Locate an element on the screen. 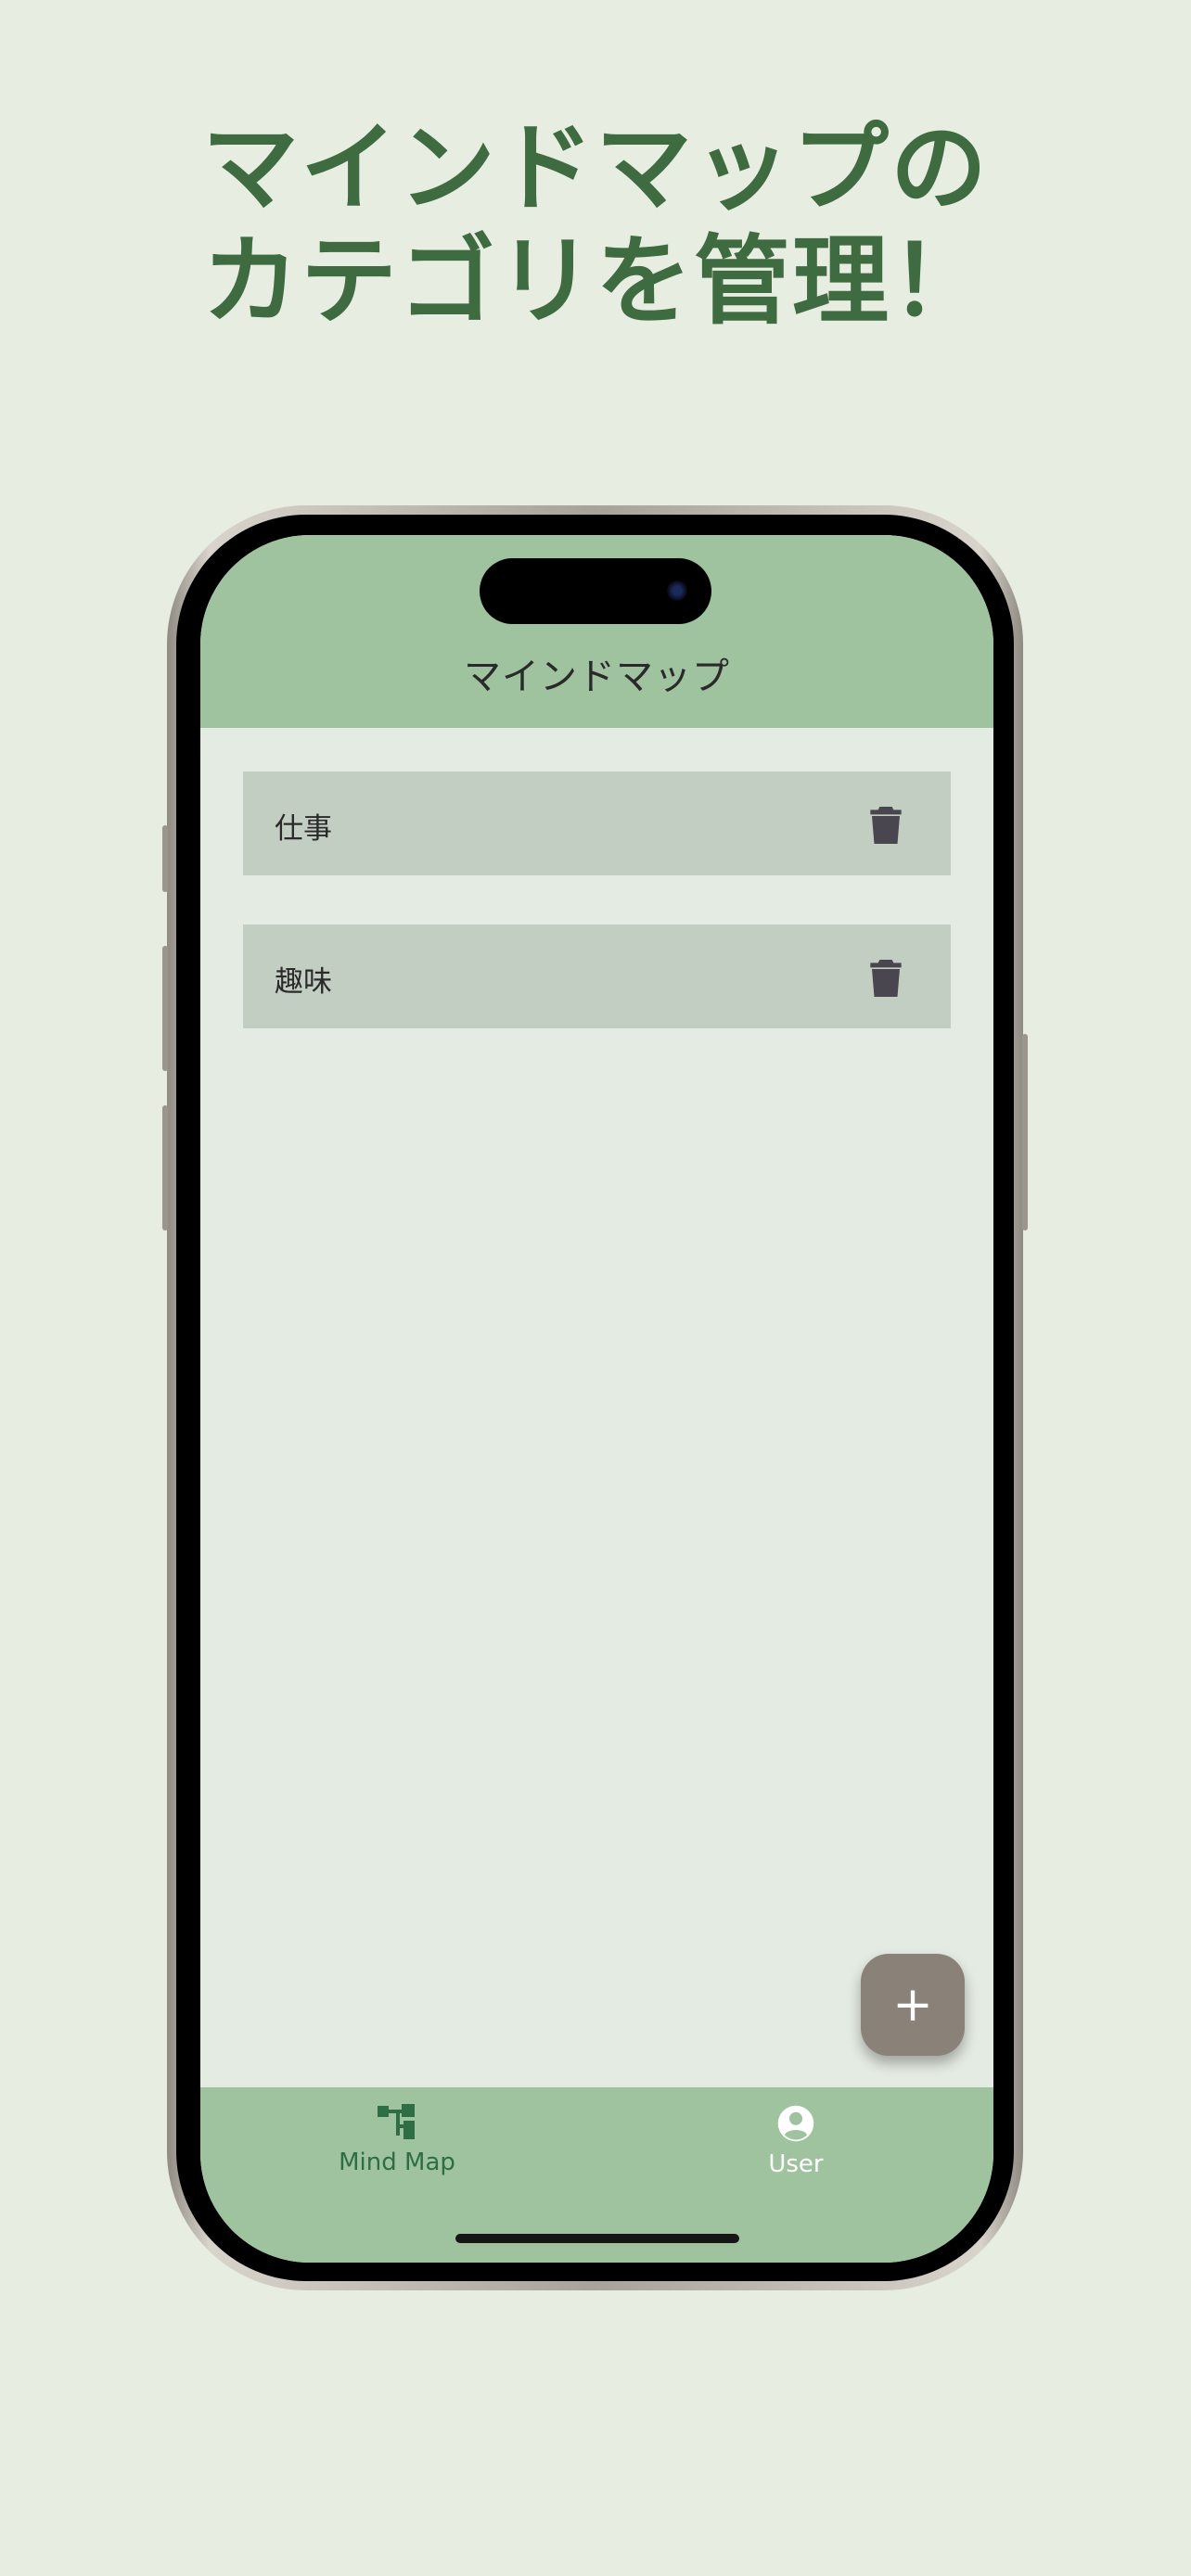 Image resolution: width=1191 pixels, height=2576 pixels. nav-item-user: User is located at coordinates (796, 2141).